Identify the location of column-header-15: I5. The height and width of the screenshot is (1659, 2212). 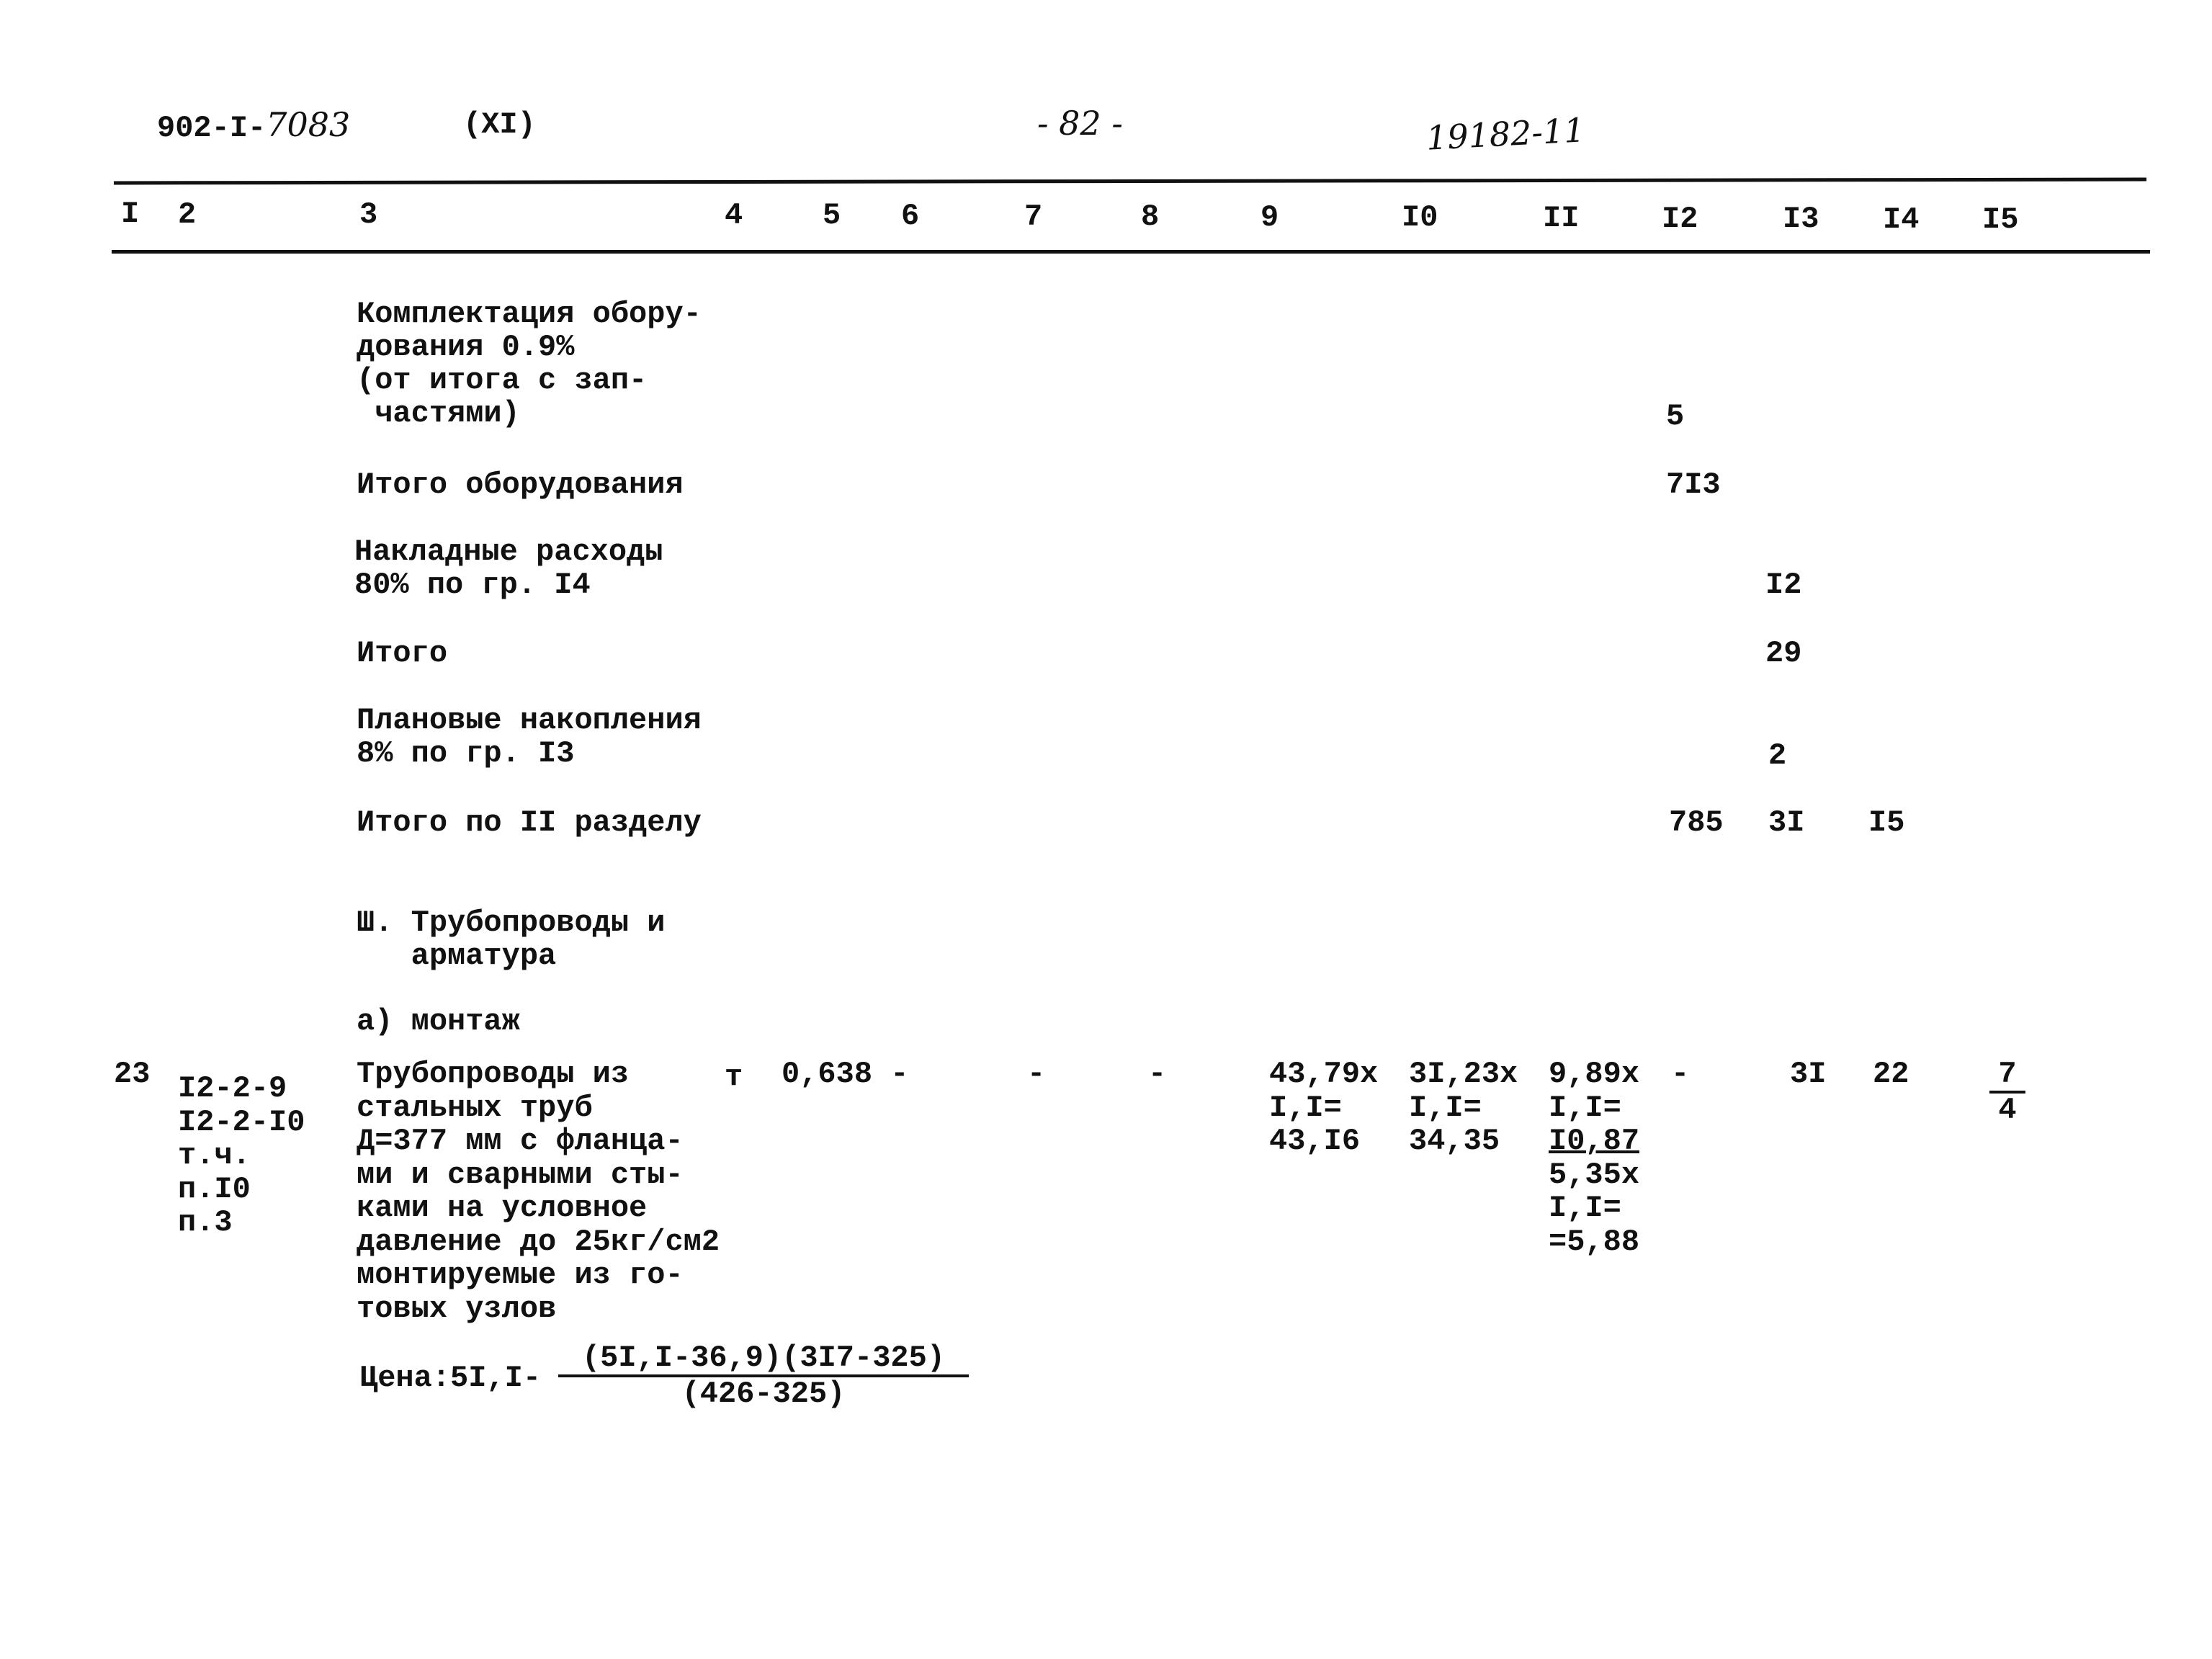
(2000, 220).